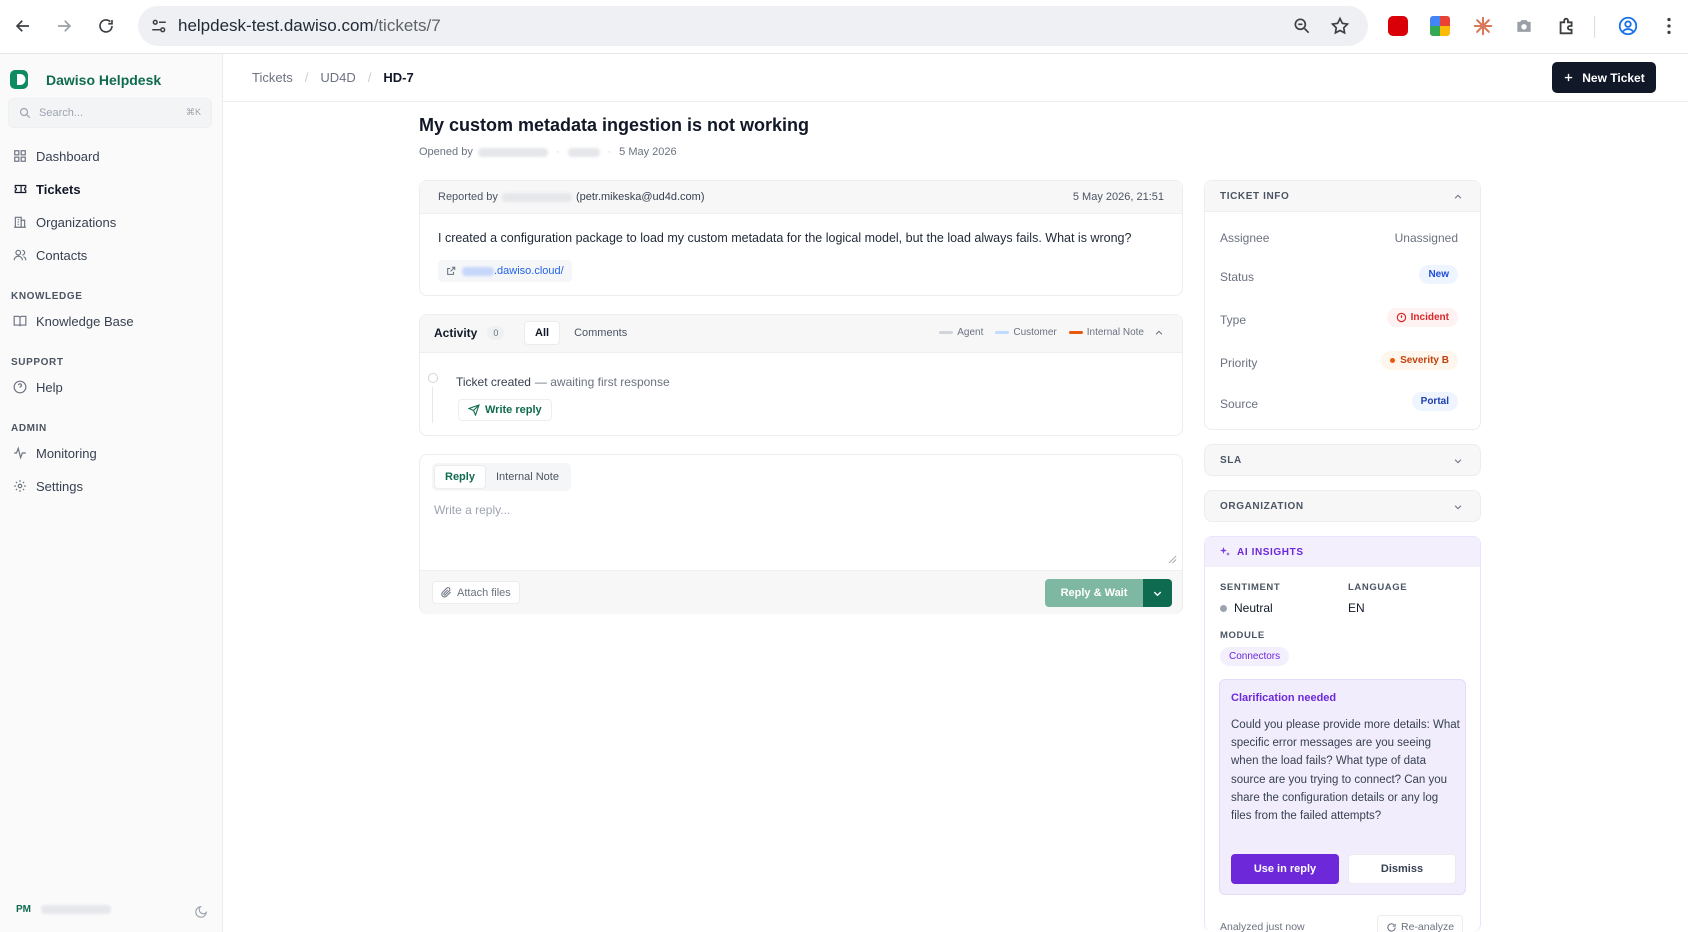  What do you see at coordinates (20, 387) in the screenshot?
I see `help-icon` at bounding box center [20, 387].